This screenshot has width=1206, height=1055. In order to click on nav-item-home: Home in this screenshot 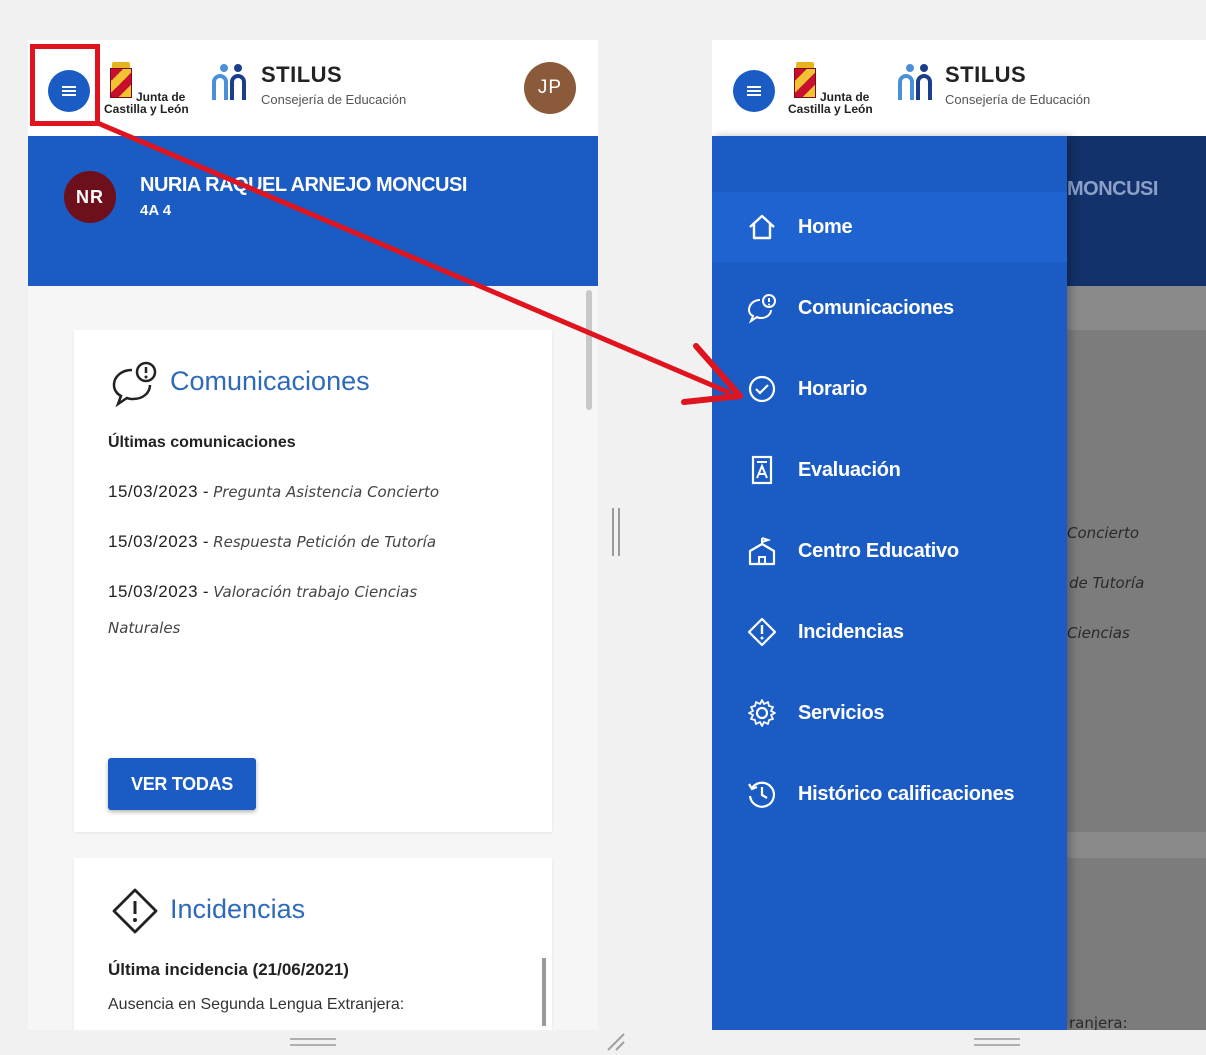, I will do `click(889, 227)`.